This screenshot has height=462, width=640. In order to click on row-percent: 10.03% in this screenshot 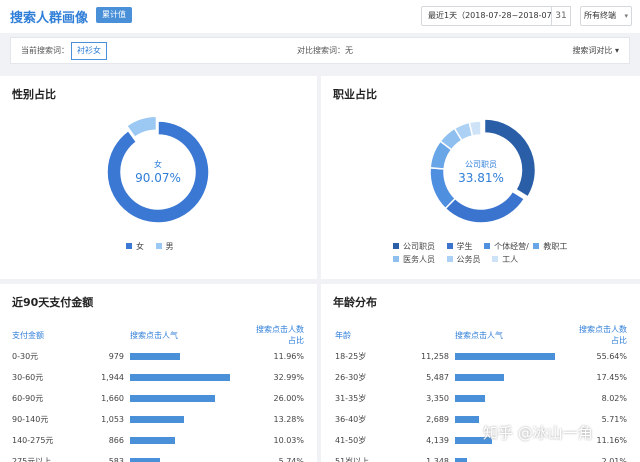, I will do `click(288, 440)`.